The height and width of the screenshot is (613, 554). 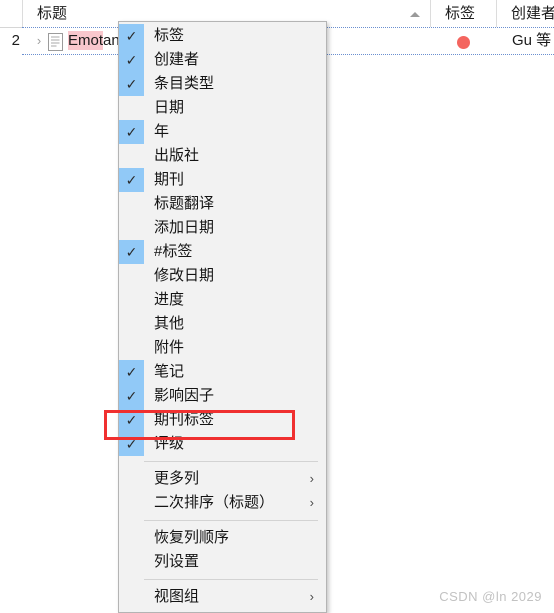 What do you see at coordinates (222, 228) in the screenshot?
I see `menu-item-8: 添加日期` at bounding box center [222, 228].